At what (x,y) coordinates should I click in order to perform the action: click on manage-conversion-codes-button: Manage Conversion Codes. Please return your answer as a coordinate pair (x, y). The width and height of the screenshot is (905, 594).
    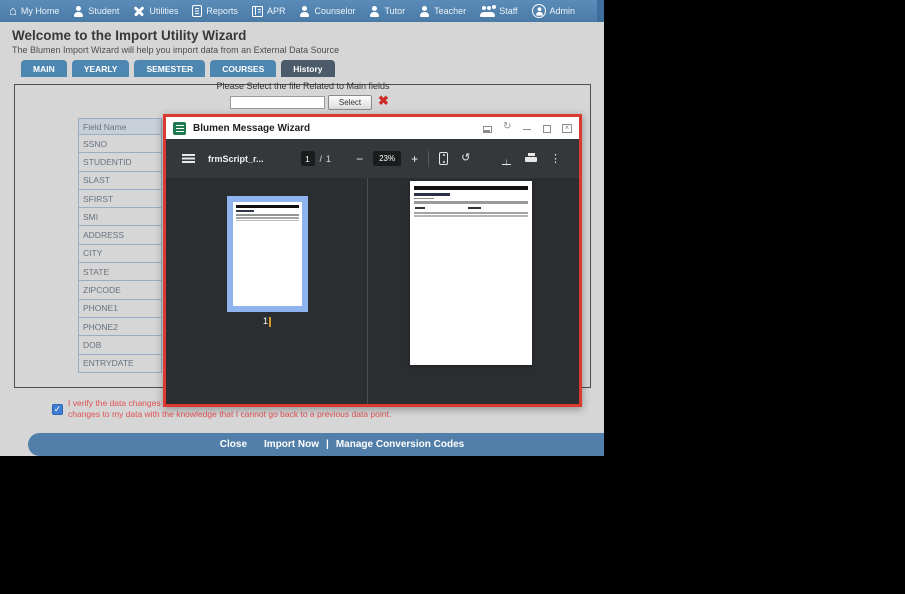
    Looking at the image, I should click on (400, 444).